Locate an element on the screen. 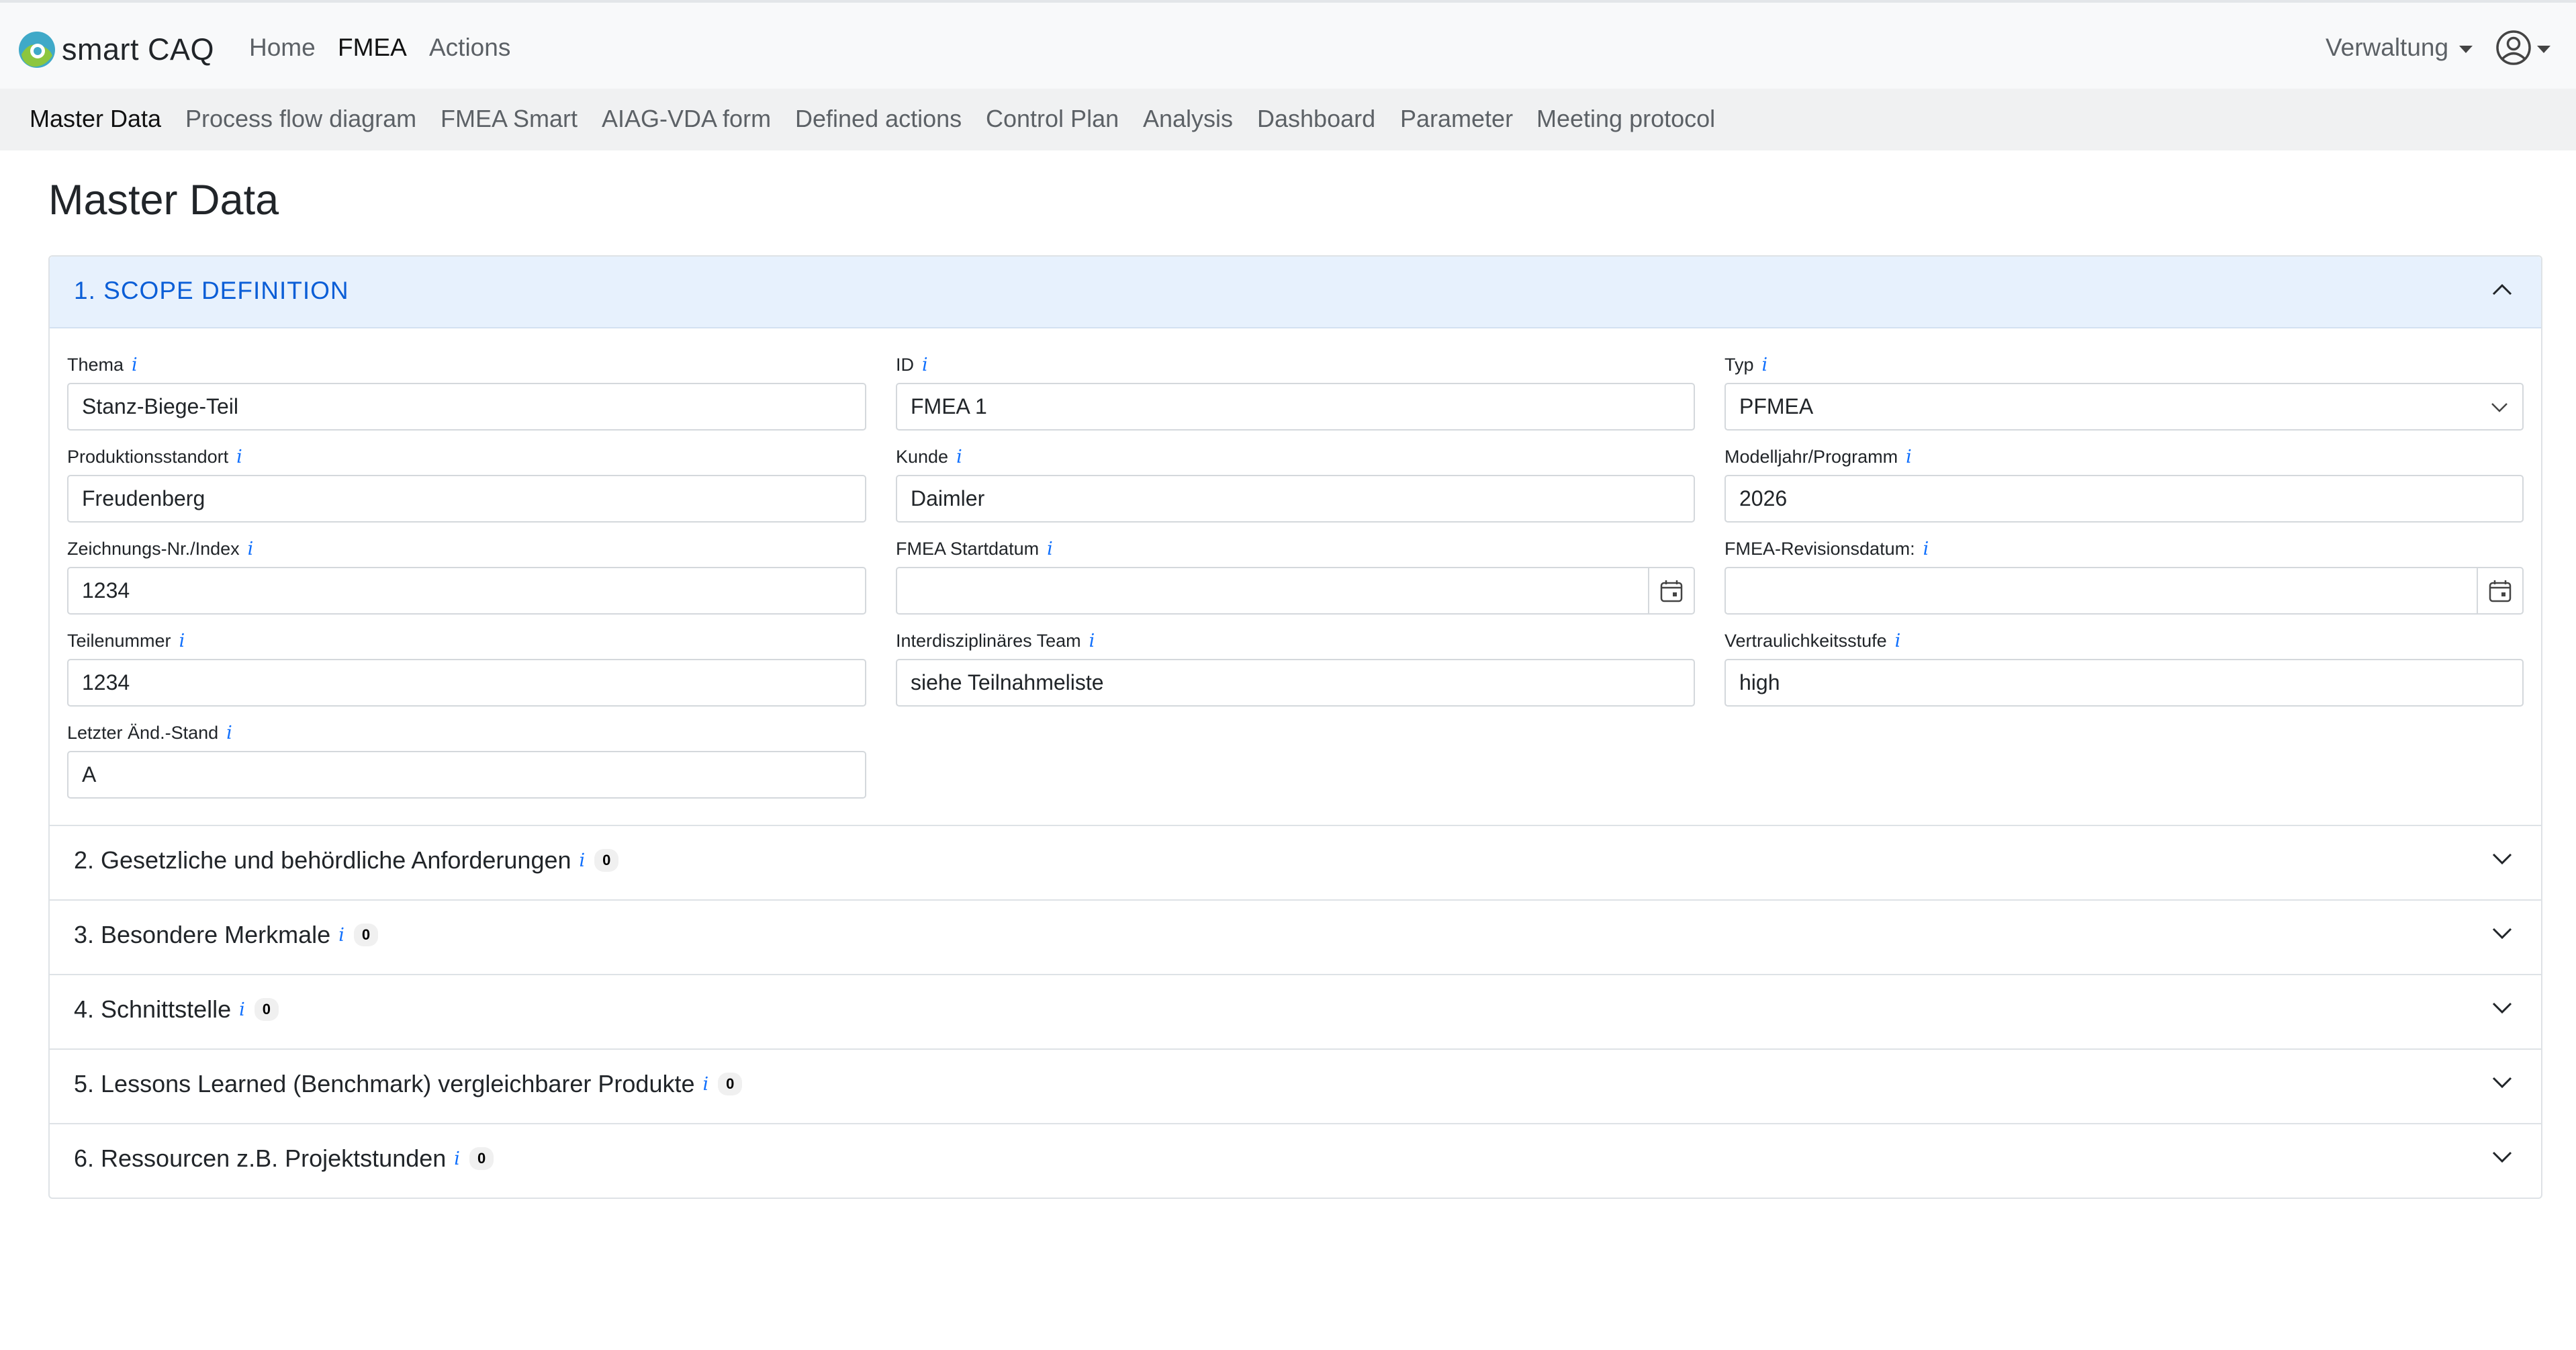 The height and width of the screenshot is (1350, 2576). typ-select: PFMEA is located at coordinates (2124, 407).